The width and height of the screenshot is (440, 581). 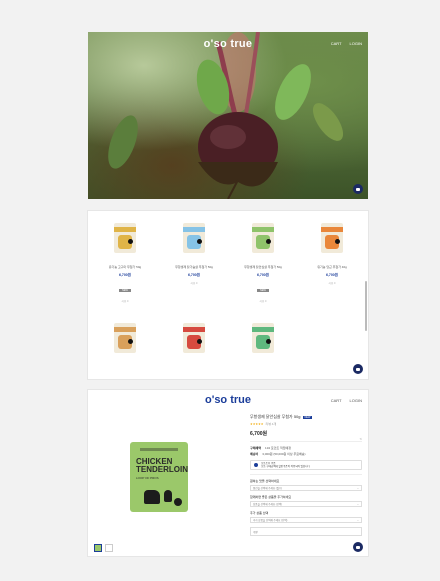 I want to click on package-subtitle: LOOP OF PROS, so click(x=147, y=478).